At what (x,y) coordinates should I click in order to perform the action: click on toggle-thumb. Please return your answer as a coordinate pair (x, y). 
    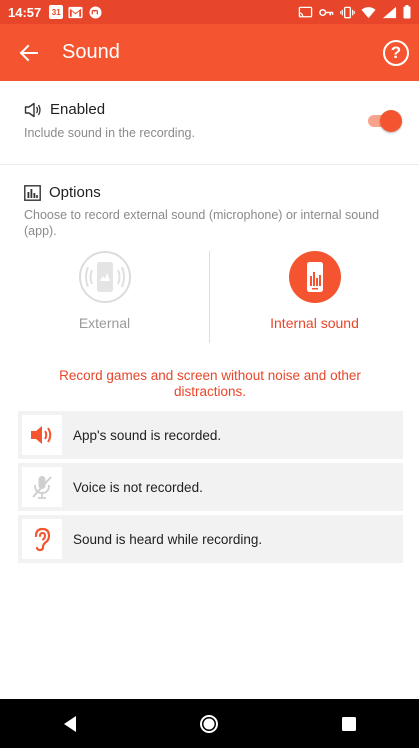
    Looking at the image, I should click on (391, 121).